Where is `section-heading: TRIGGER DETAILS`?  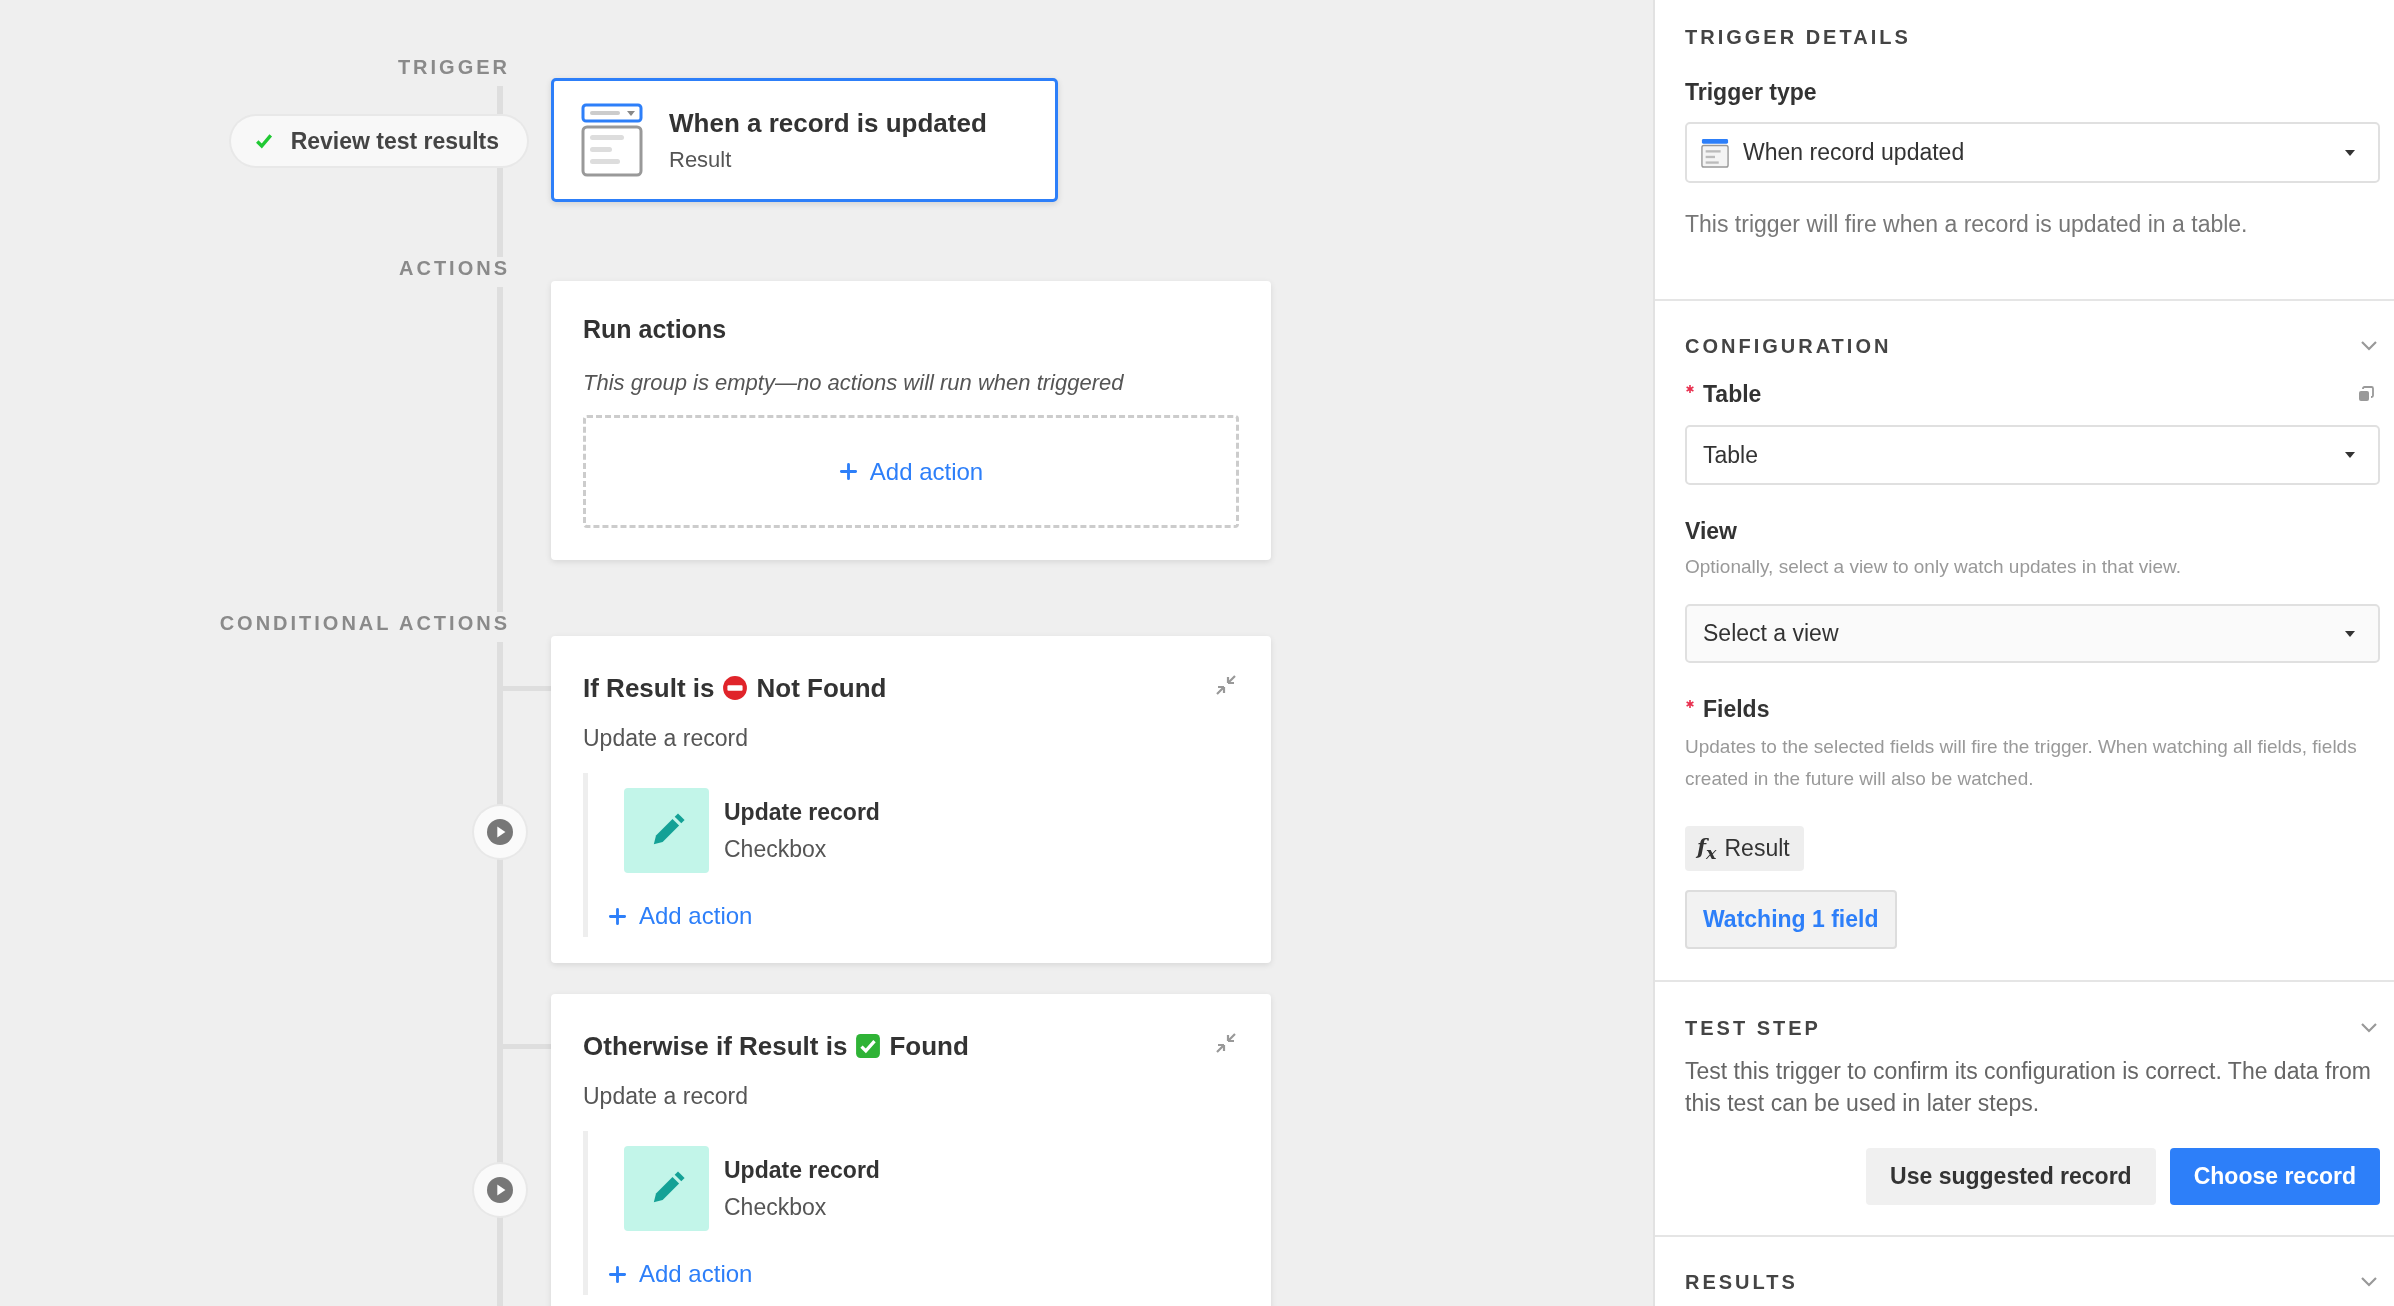 section-heading: TRIGGER DETAILS is located at coordinates (1798, 37).